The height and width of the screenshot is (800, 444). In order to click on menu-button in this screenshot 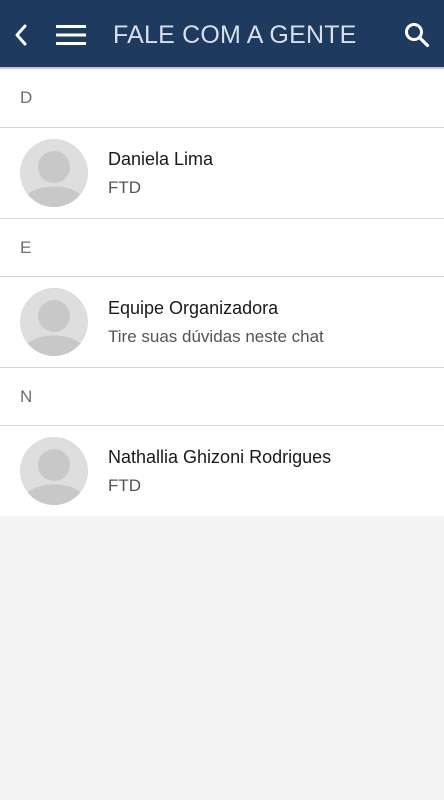, I will do `click(71, 35)`.